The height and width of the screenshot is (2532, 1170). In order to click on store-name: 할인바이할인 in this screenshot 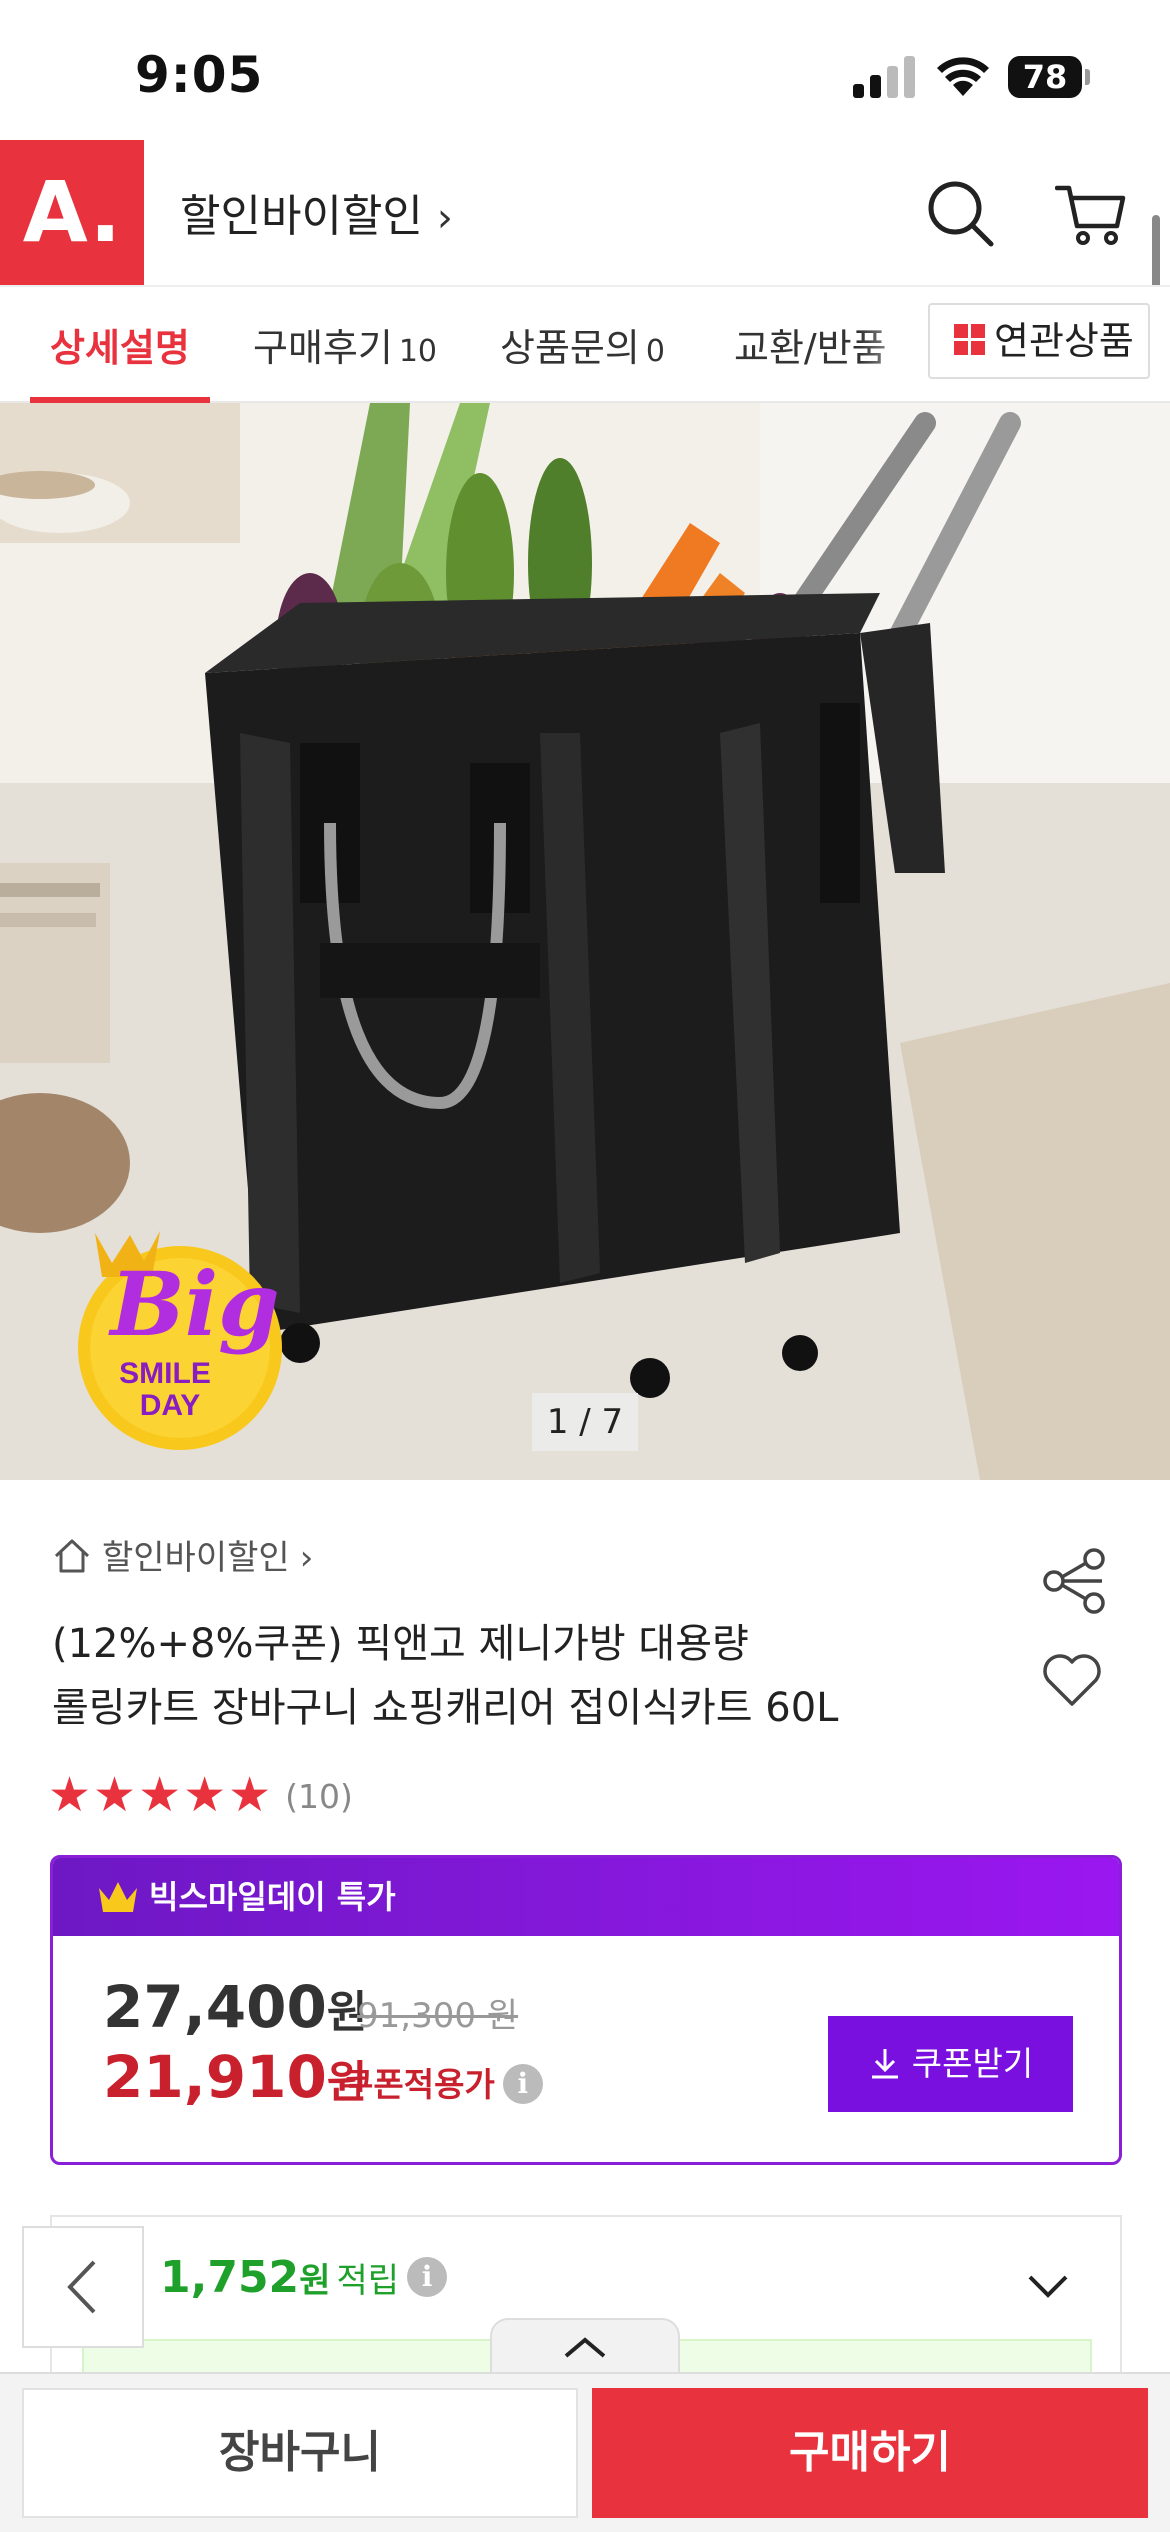, I will do `click(301, 216)`.